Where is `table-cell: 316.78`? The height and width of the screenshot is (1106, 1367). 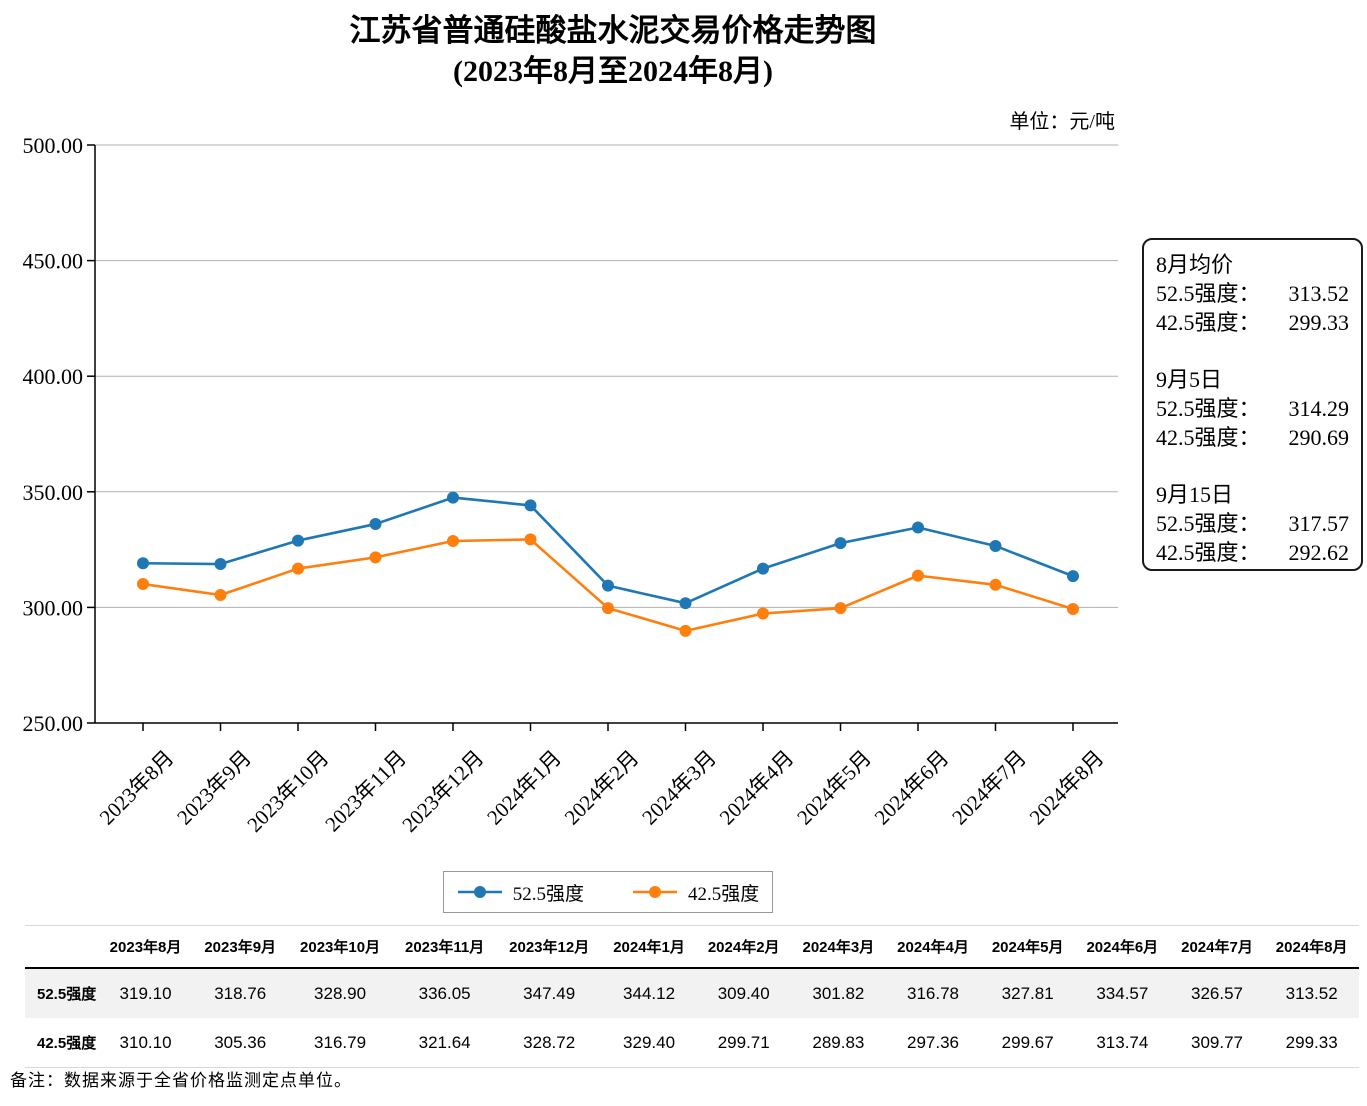 table-cell: 316.78 is located at coordinates (933, 993).